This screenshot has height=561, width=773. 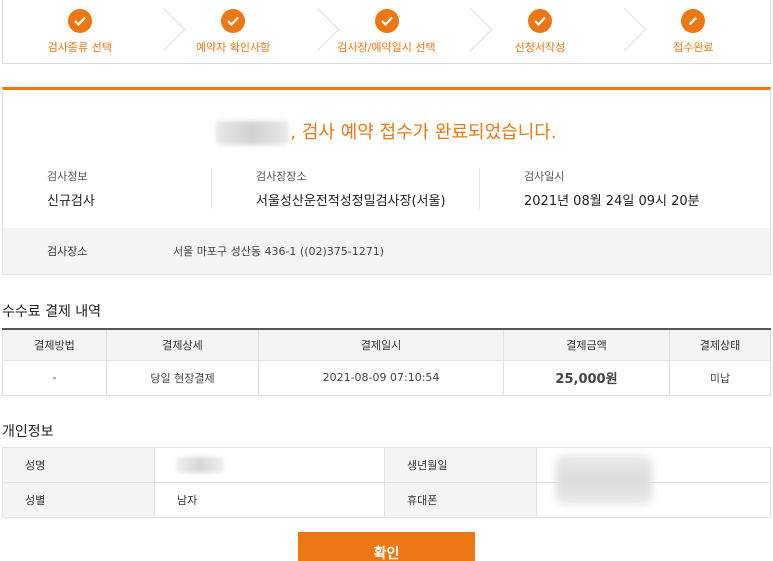 What do you see at coordinates (79, 47) in the screenshot?
I see `step-label: 검사종류 선택` at bounding box center [79, 47].